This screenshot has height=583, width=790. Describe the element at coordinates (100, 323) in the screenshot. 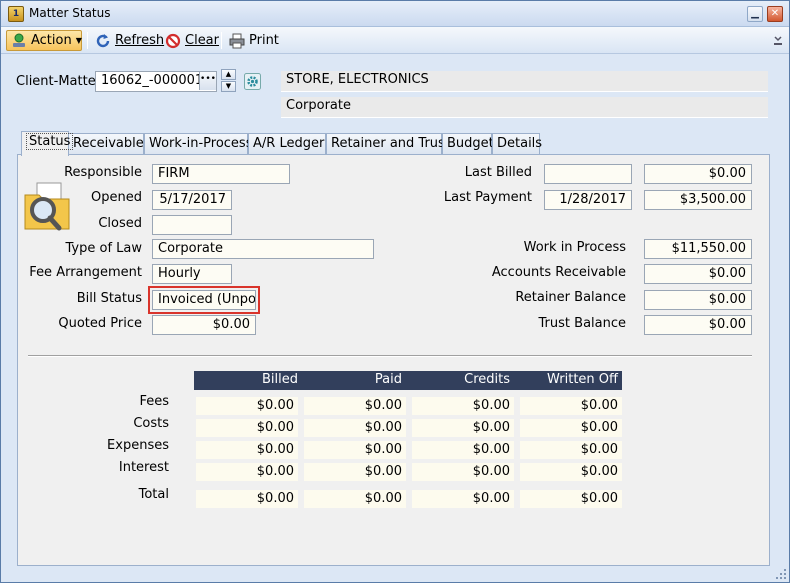

I see `quoted-price-label: Quoted Price` at that location.